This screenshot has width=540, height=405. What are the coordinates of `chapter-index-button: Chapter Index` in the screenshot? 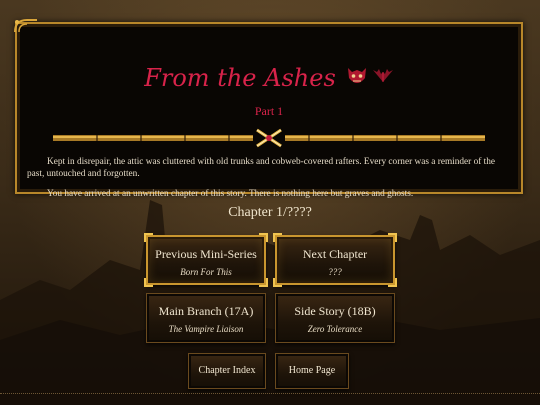 It's located at (227, 371).